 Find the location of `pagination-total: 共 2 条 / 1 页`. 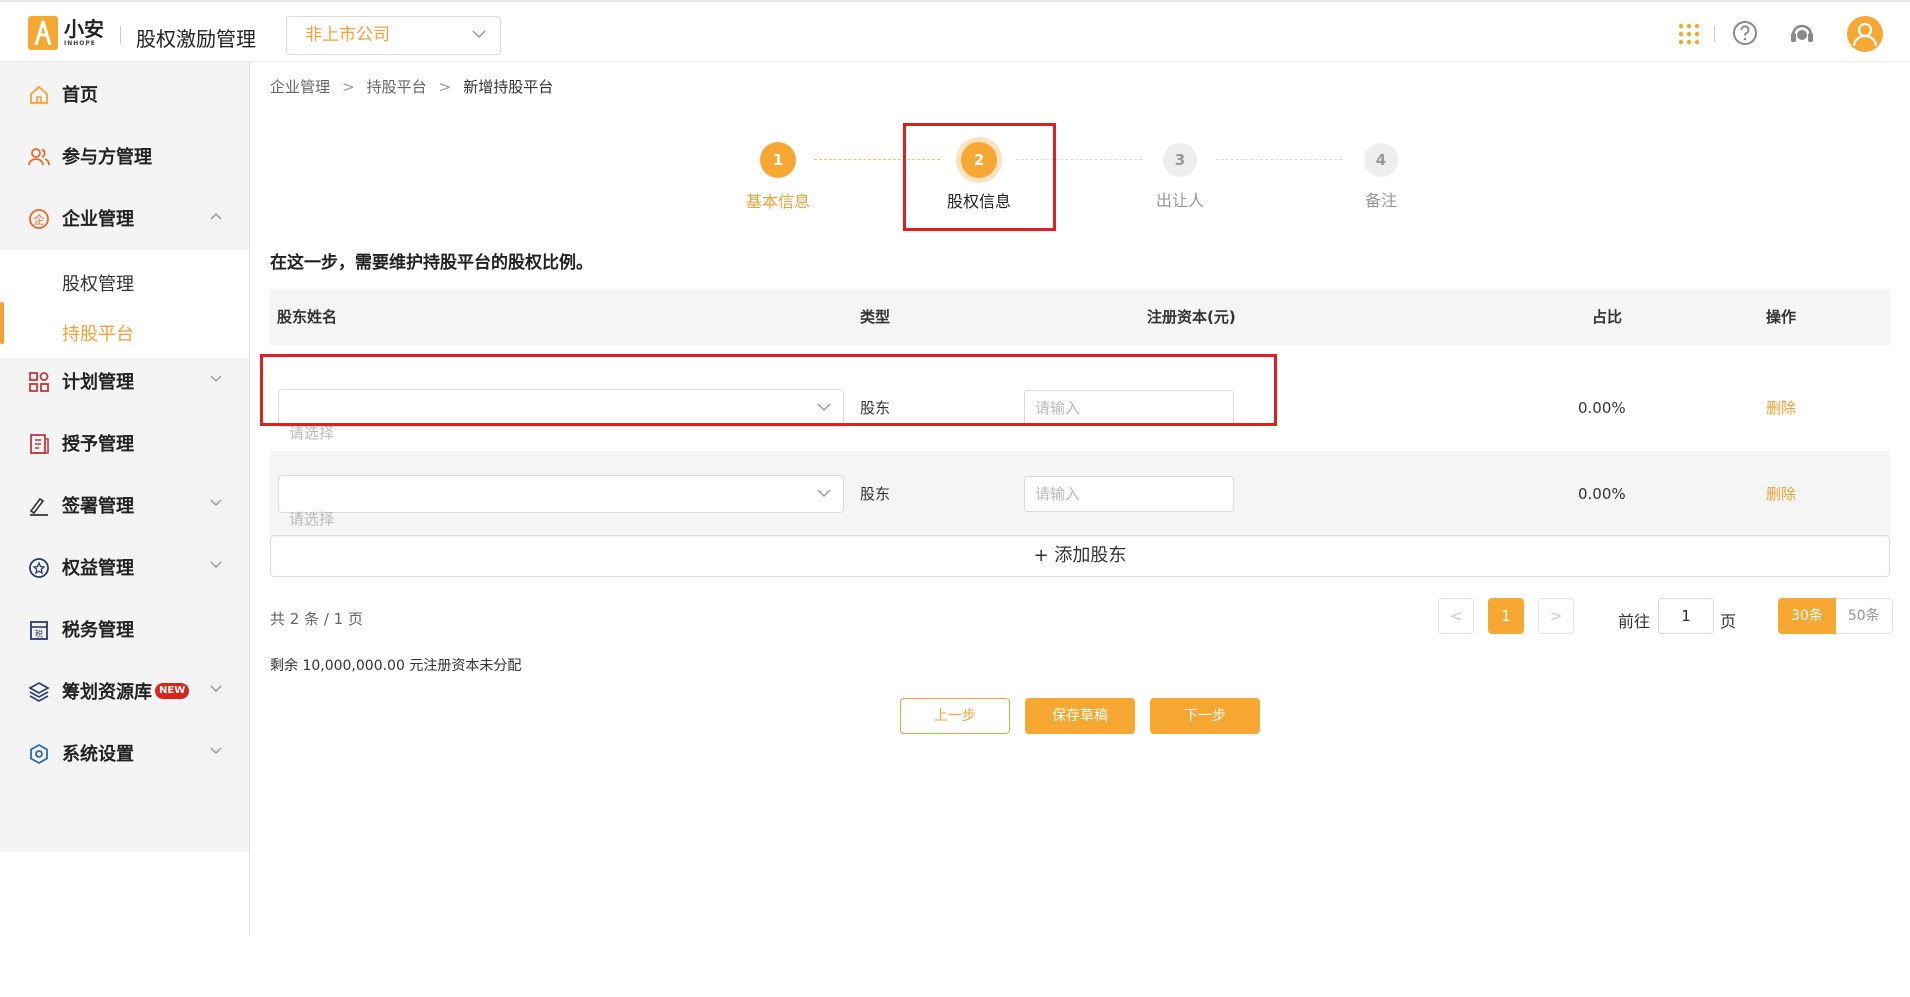

pagination-total: 共 2 条 / 1 页 is located at coordinates (316, 619).